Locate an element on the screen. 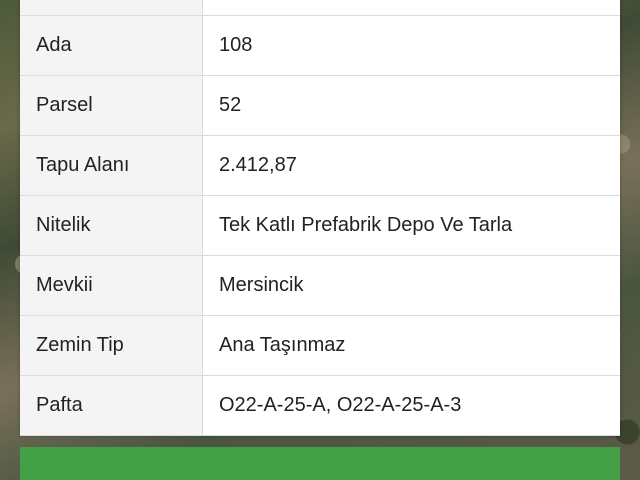  row-label-zemin-tip: Zemin Tip is located at coordinates (111, 345).